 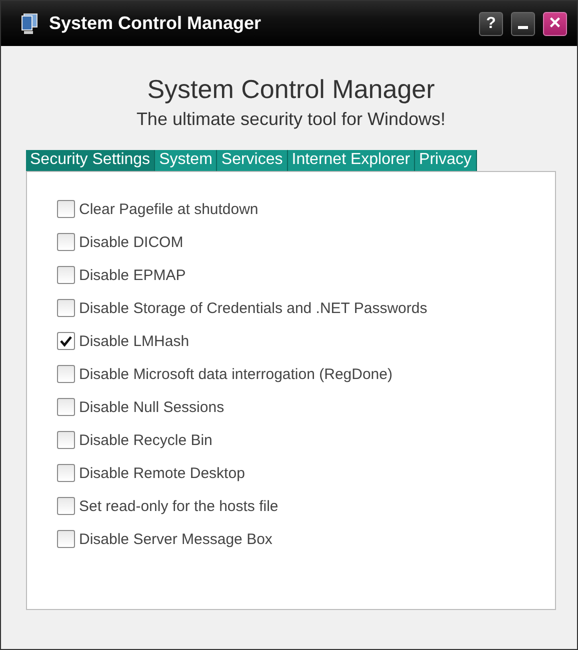 What do you see at coordinates (155, 23) in the screenshot?
I see `window-title: System Control Manager` at bounding box center [155, 23].